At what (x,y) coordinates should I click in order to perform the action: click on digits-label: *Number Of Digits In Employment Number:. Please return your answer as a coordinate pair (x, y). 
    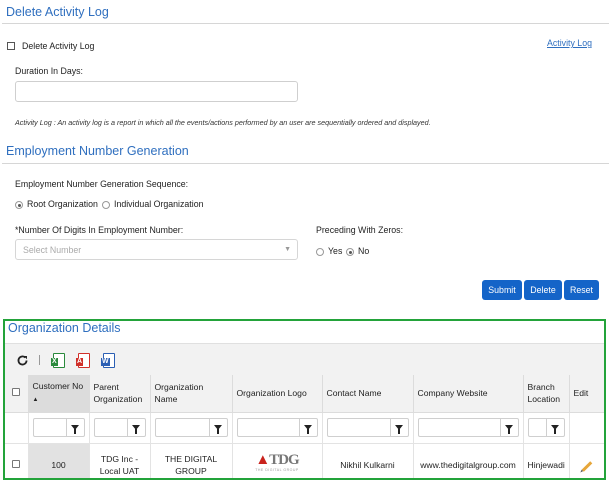
    Looking at the image, I should click on (99, 230).